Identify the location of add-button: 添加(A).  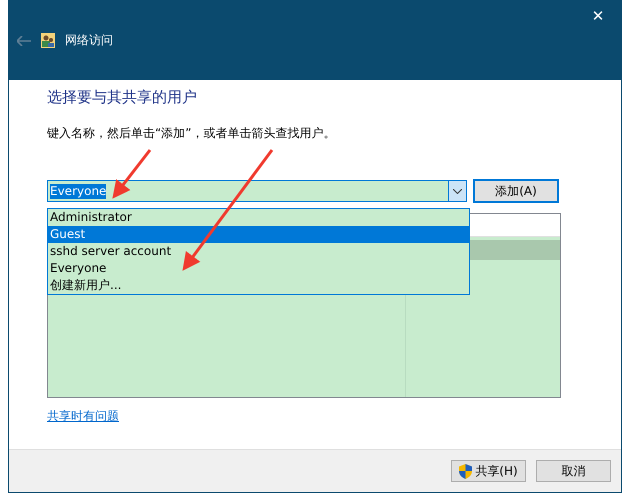
(516, 191).